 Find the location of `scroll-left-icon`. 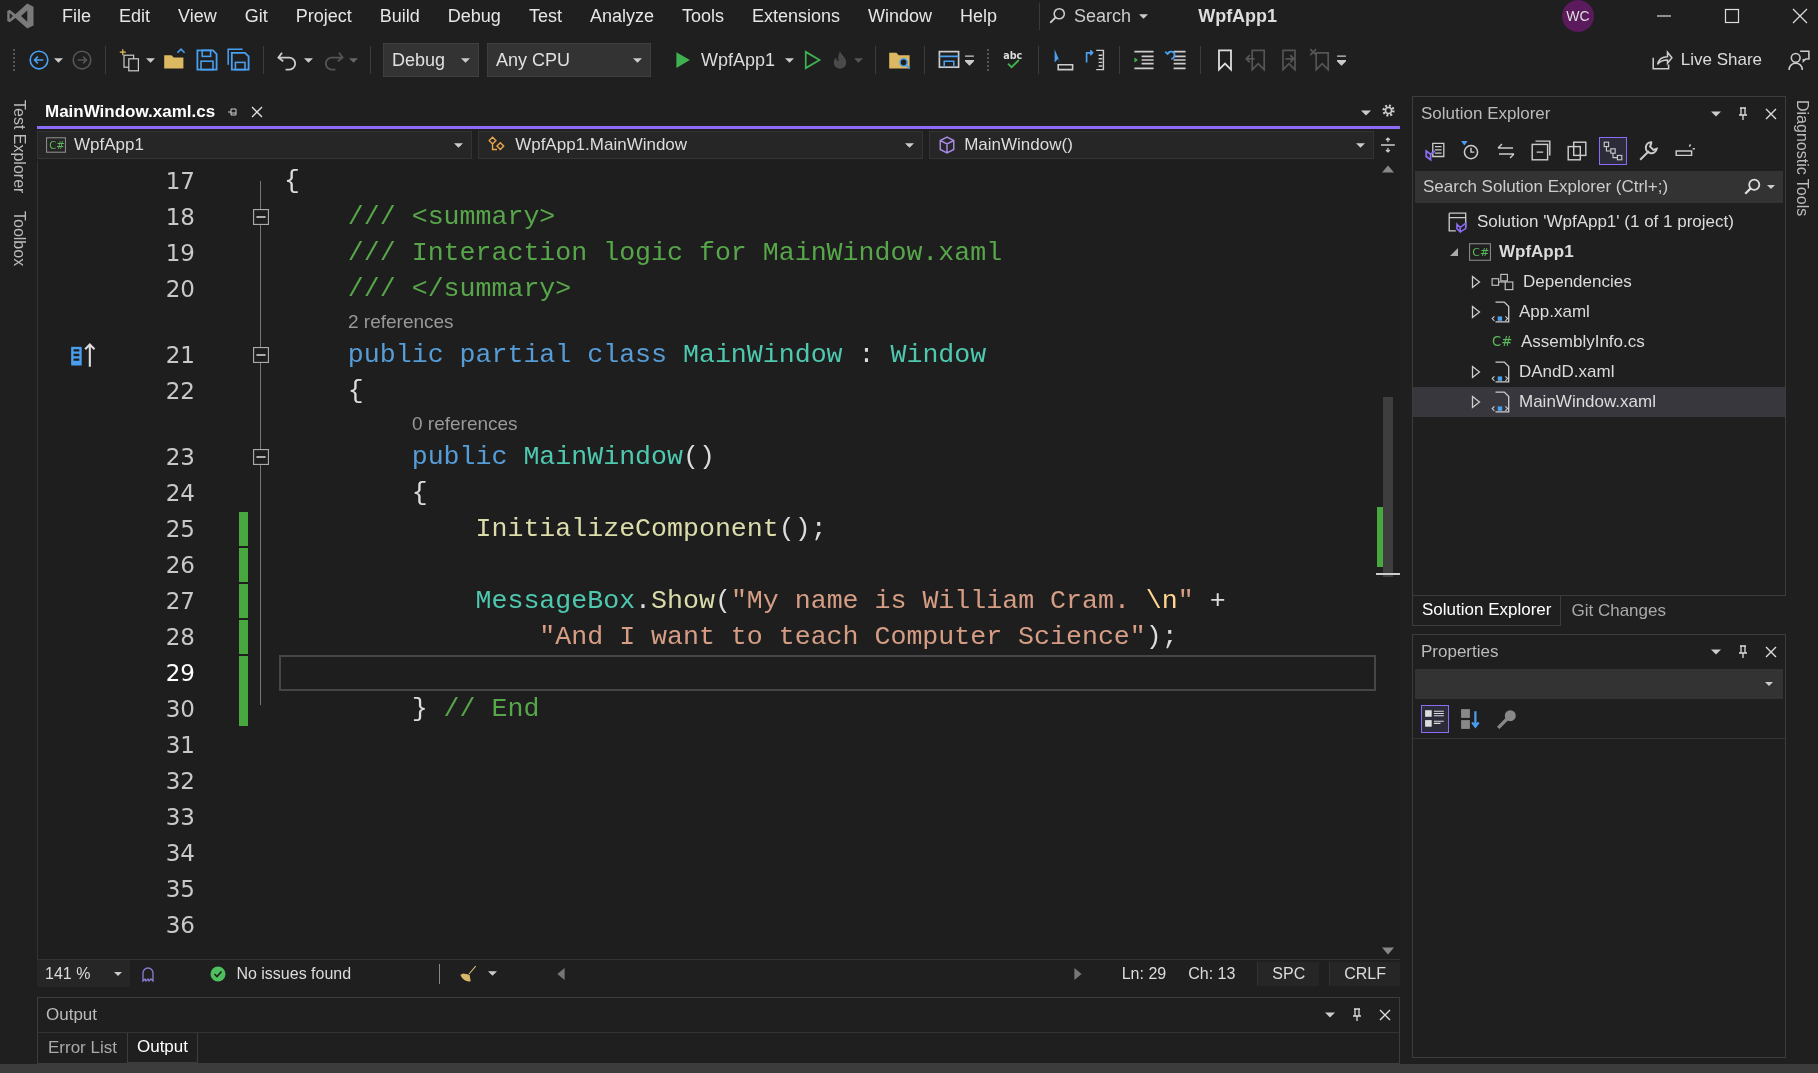

scroll-left-icon is located at coordinates (561, 973).